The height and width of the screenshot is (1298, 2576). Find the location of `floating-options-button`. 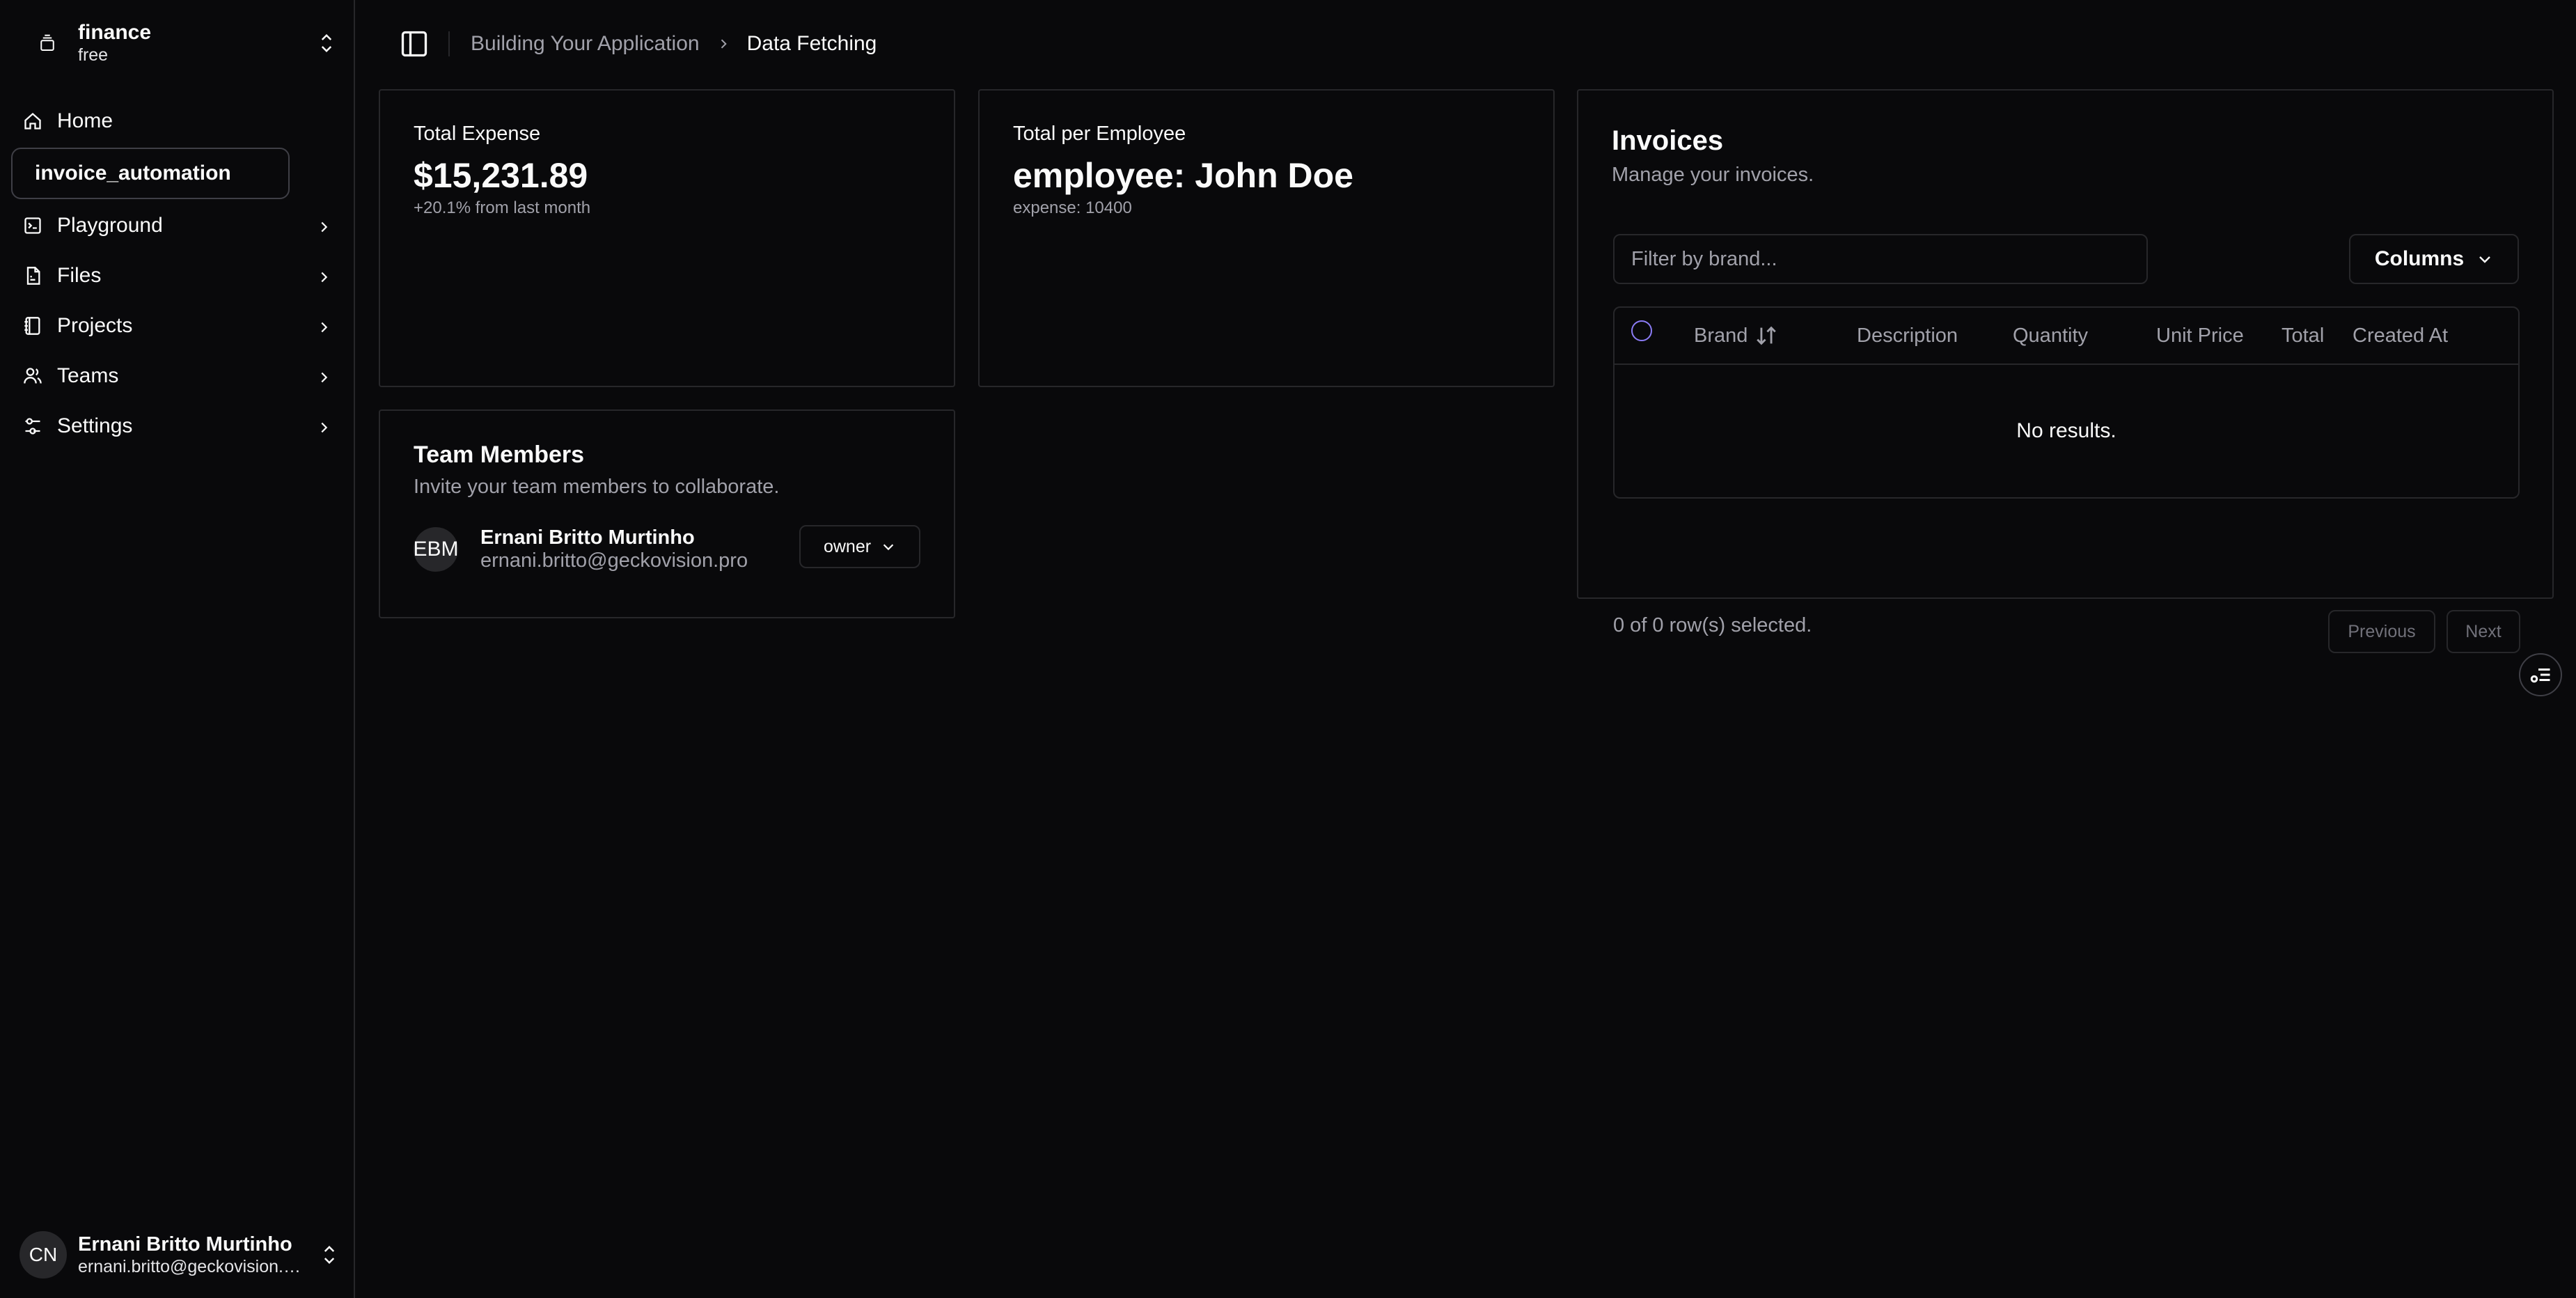

floating-options-button is located at coordinates (2540, 674).